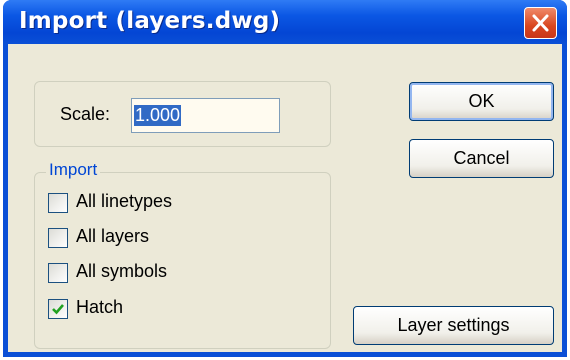 This screenshot has height=360, width=570. Describe the element at coordinates (150, 21) in the screenshot. I see `dialog-title: Import (layers.dwg)` at that location.